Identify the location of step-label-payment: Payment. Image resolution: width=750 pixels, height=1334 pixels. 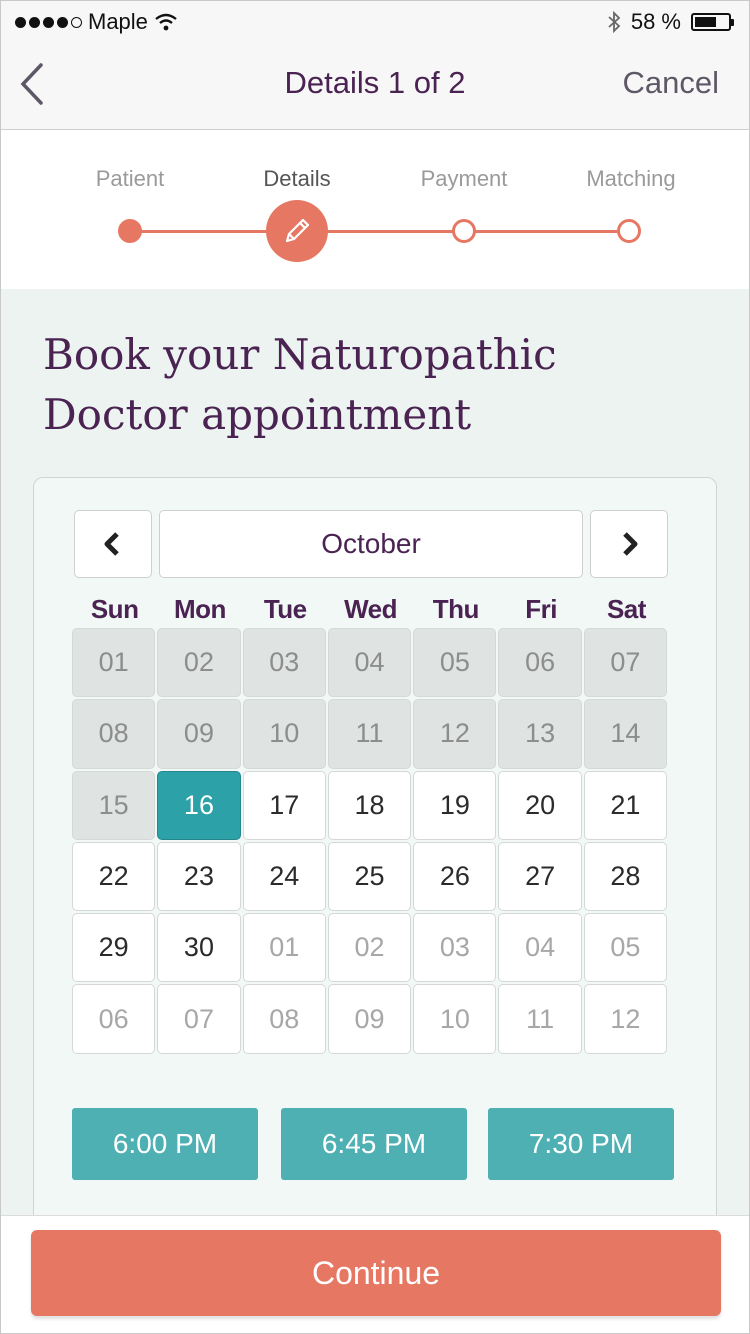
(464, 178).